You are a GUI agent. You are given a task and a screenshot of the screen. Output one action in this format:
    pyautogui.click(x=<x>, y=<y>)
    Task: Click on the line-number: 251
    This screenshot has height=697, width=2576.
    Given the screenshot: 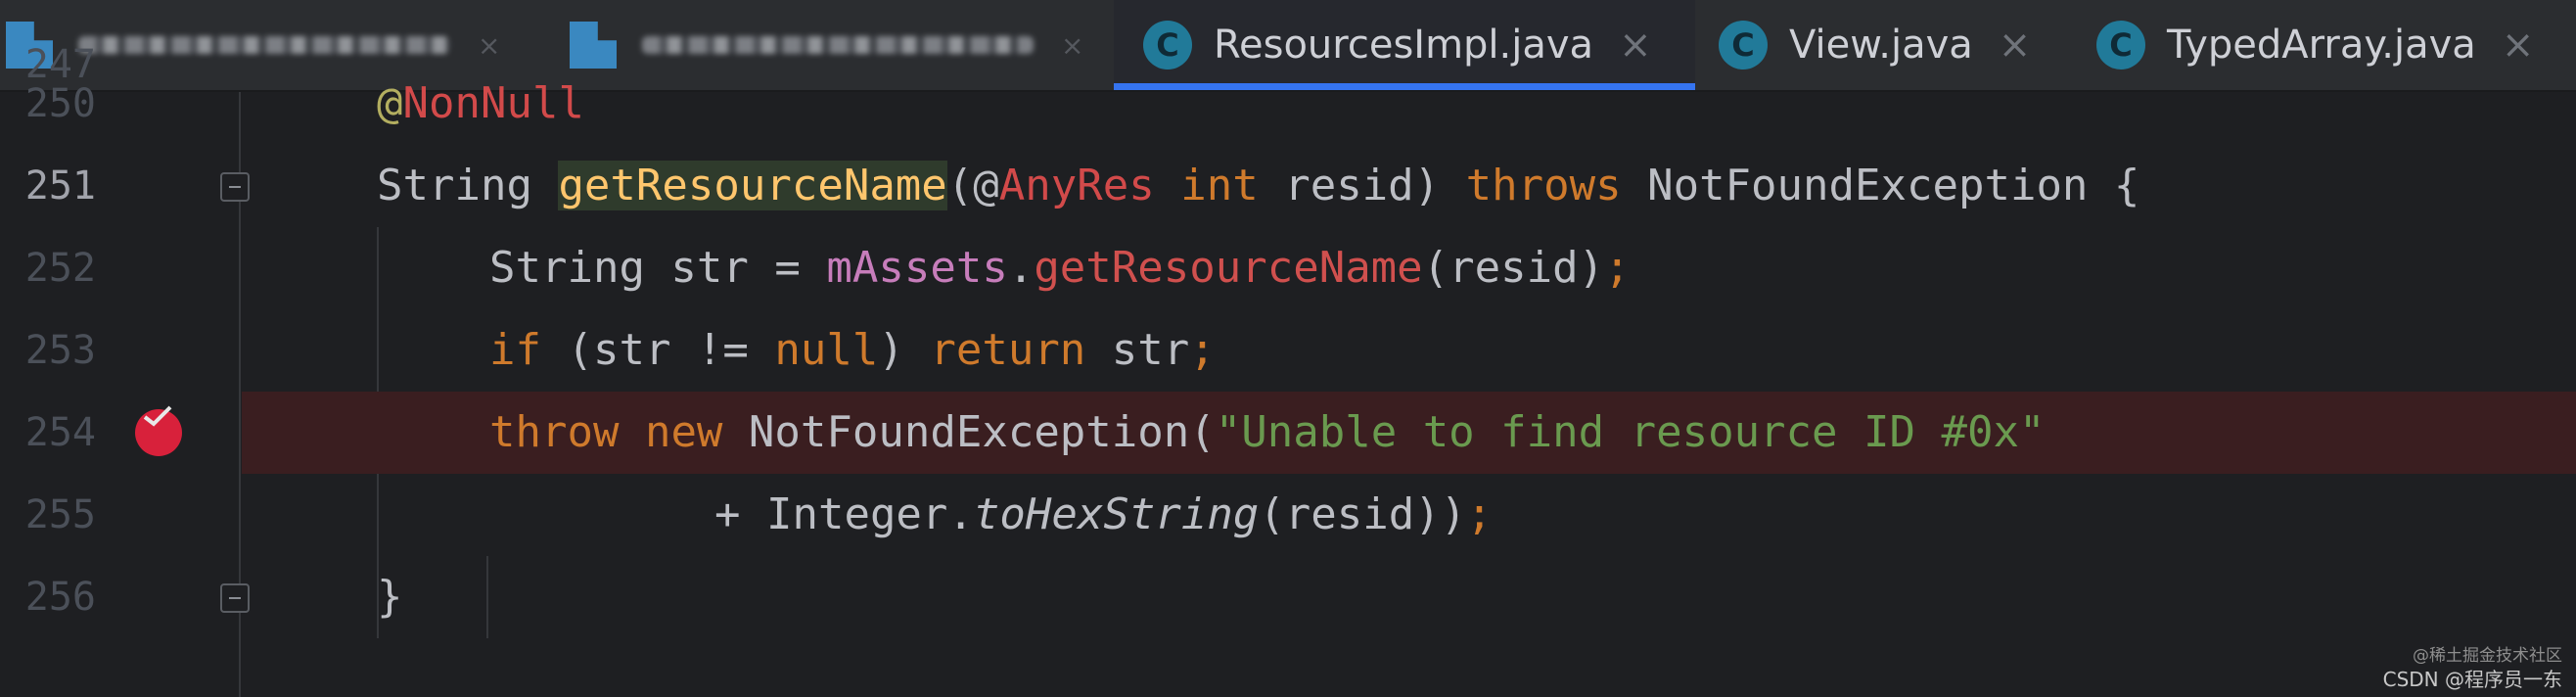 What is the action you would take?
    pyautogui.click(x=60, y=186)
    